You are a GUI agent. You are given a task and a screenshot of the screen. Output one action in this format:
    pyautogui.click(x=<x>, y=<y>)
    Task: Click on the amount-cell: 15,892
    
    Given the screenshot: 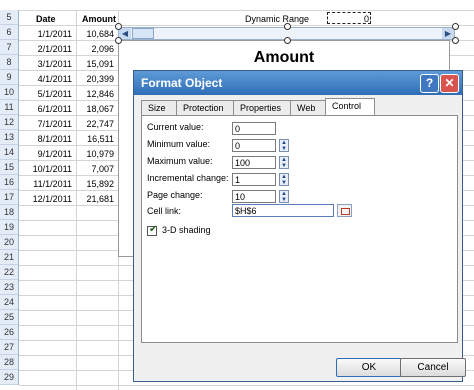 What is the action you would take?
    pyautogui.click(x=95, y=184)
    